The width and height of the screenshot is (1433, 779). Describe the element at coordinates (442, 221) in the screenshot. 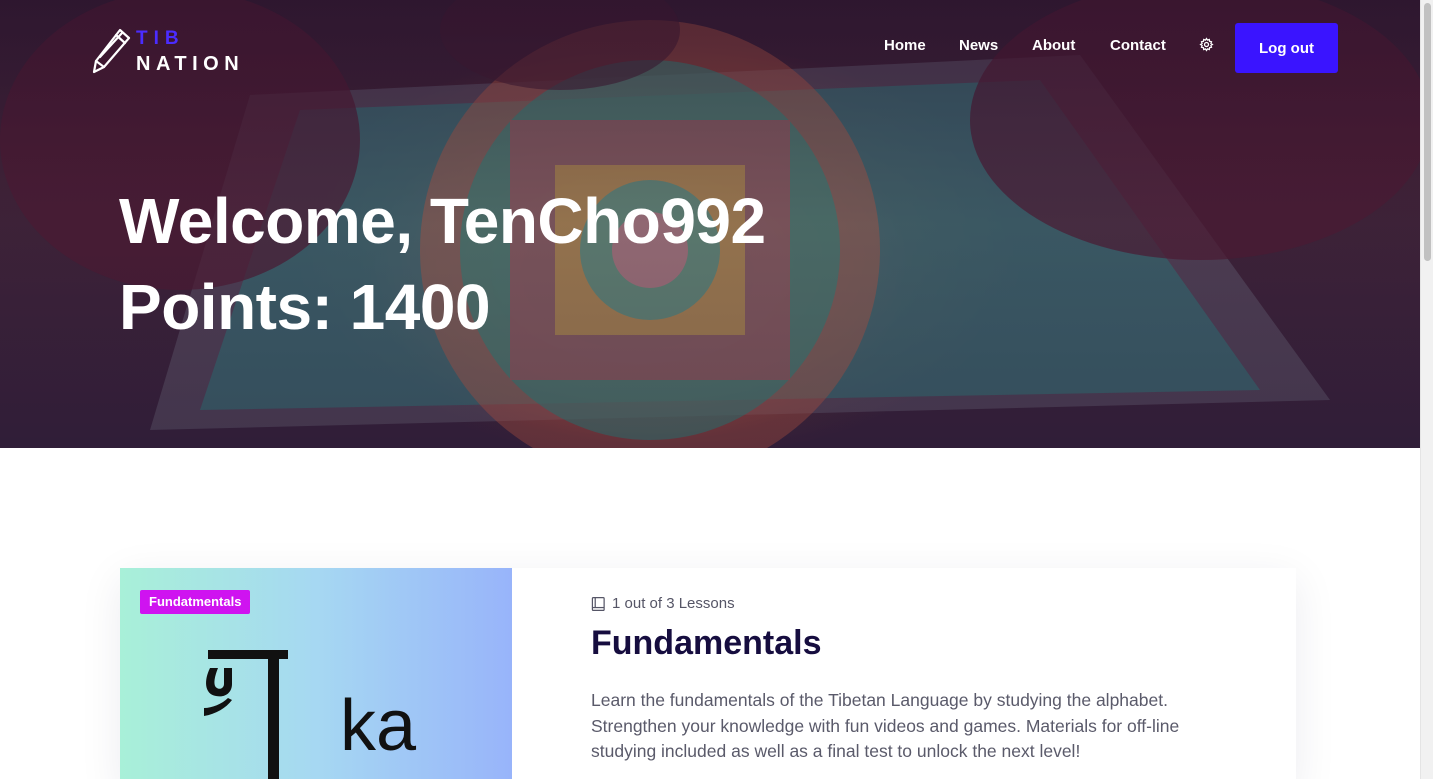

I see `welcome-text: Welcome, TenCho992` at that location.